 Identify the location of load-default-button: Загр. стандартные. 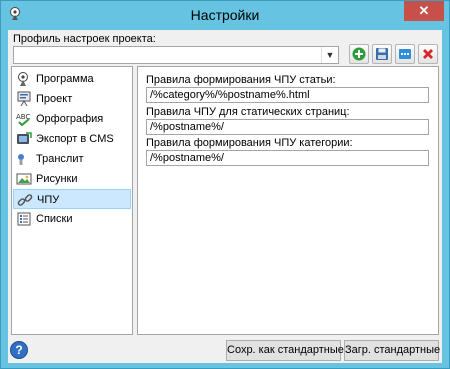
(392, 350).